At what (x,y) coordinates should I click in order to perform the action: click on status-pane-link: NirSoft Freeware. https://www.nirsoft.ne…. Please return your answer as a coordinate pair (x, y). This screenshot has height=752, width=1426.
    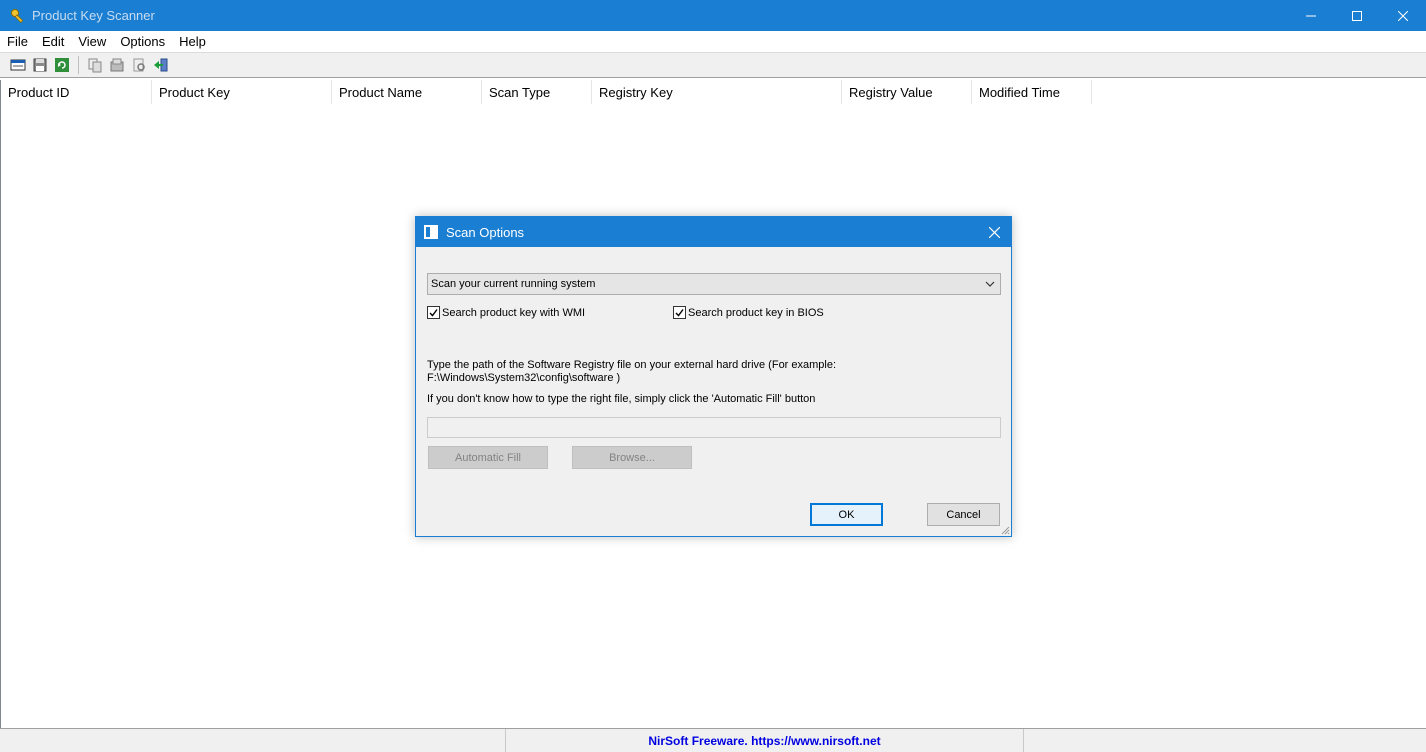
    Looking at the image, I should click on (765, 740).